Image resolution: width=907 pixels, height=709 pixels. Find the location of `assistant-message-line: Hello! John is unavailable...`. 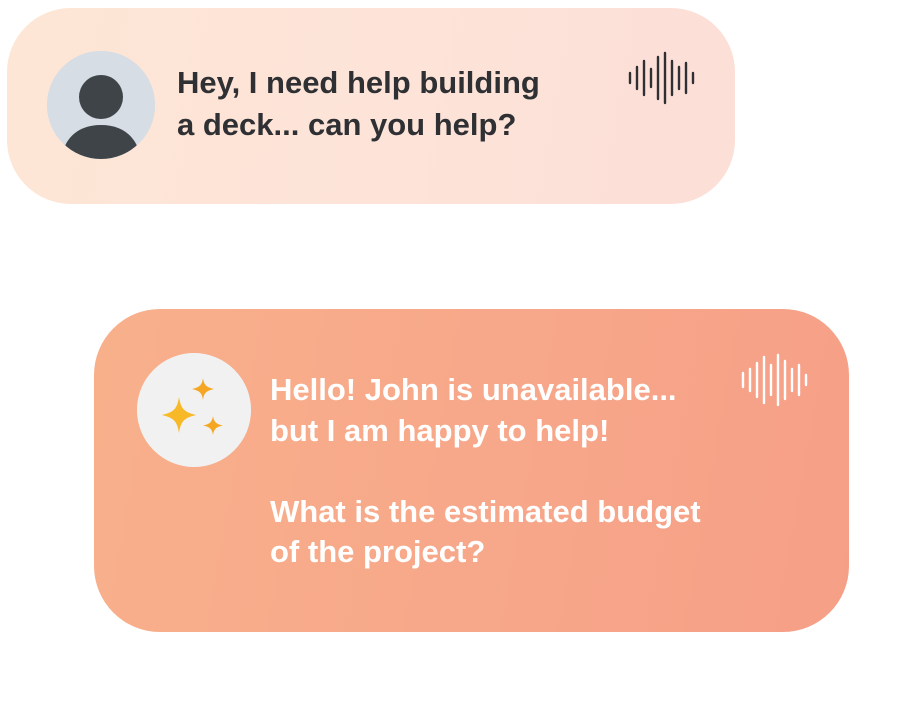

assistant-message-line: Hello! John is unavailable... is located at coordinates (473, 389).